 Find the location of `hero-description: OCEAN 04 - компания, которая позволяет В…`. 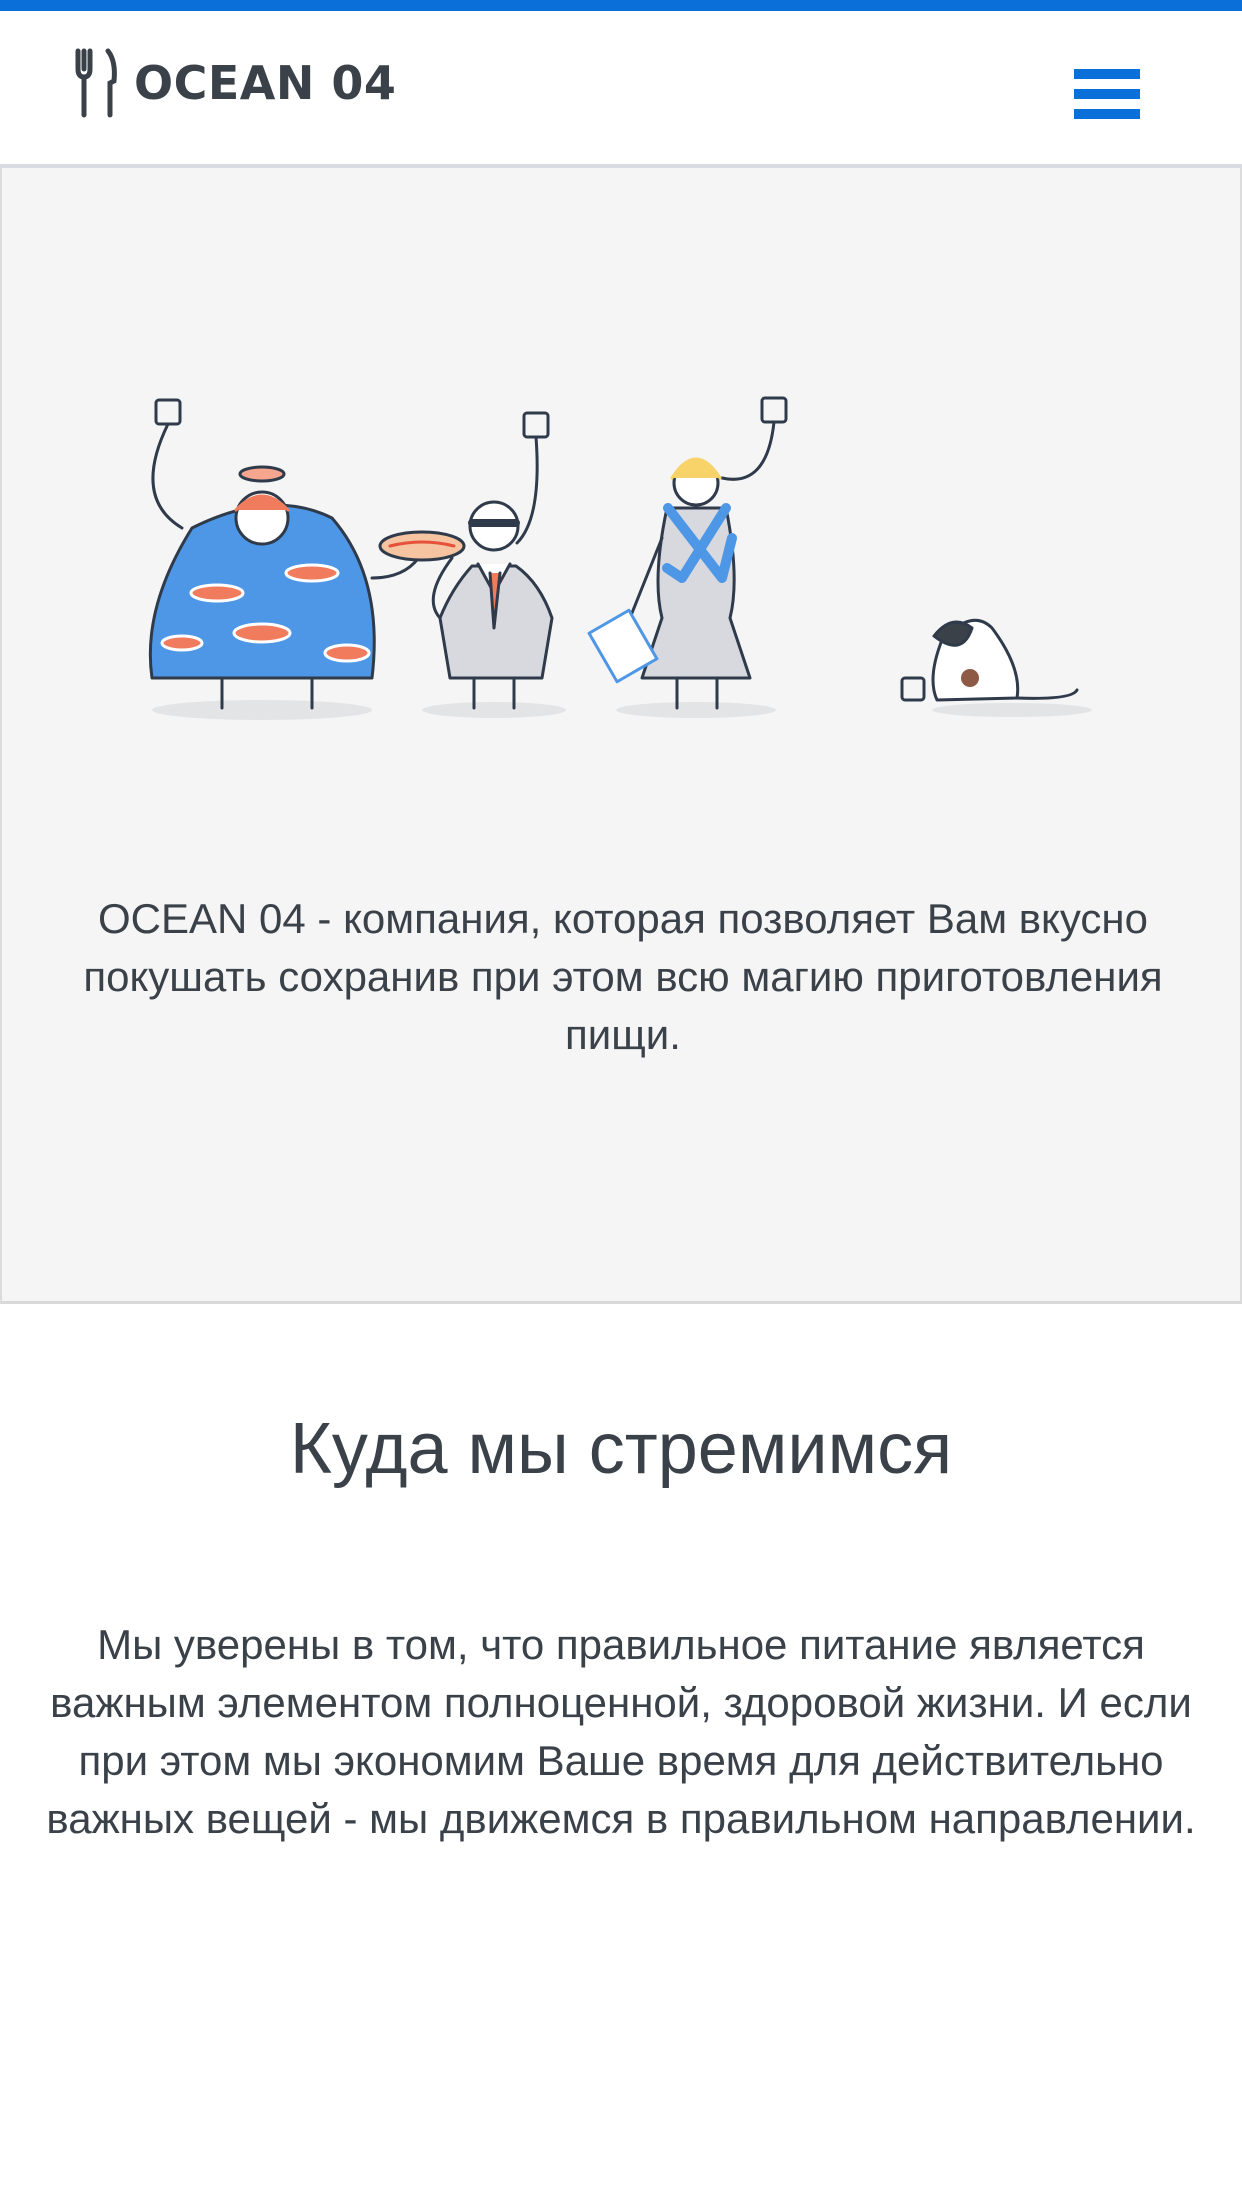

hero-description: OCEAN 04 - компания, которая позволяет В… is located at coordinates (623, 976).